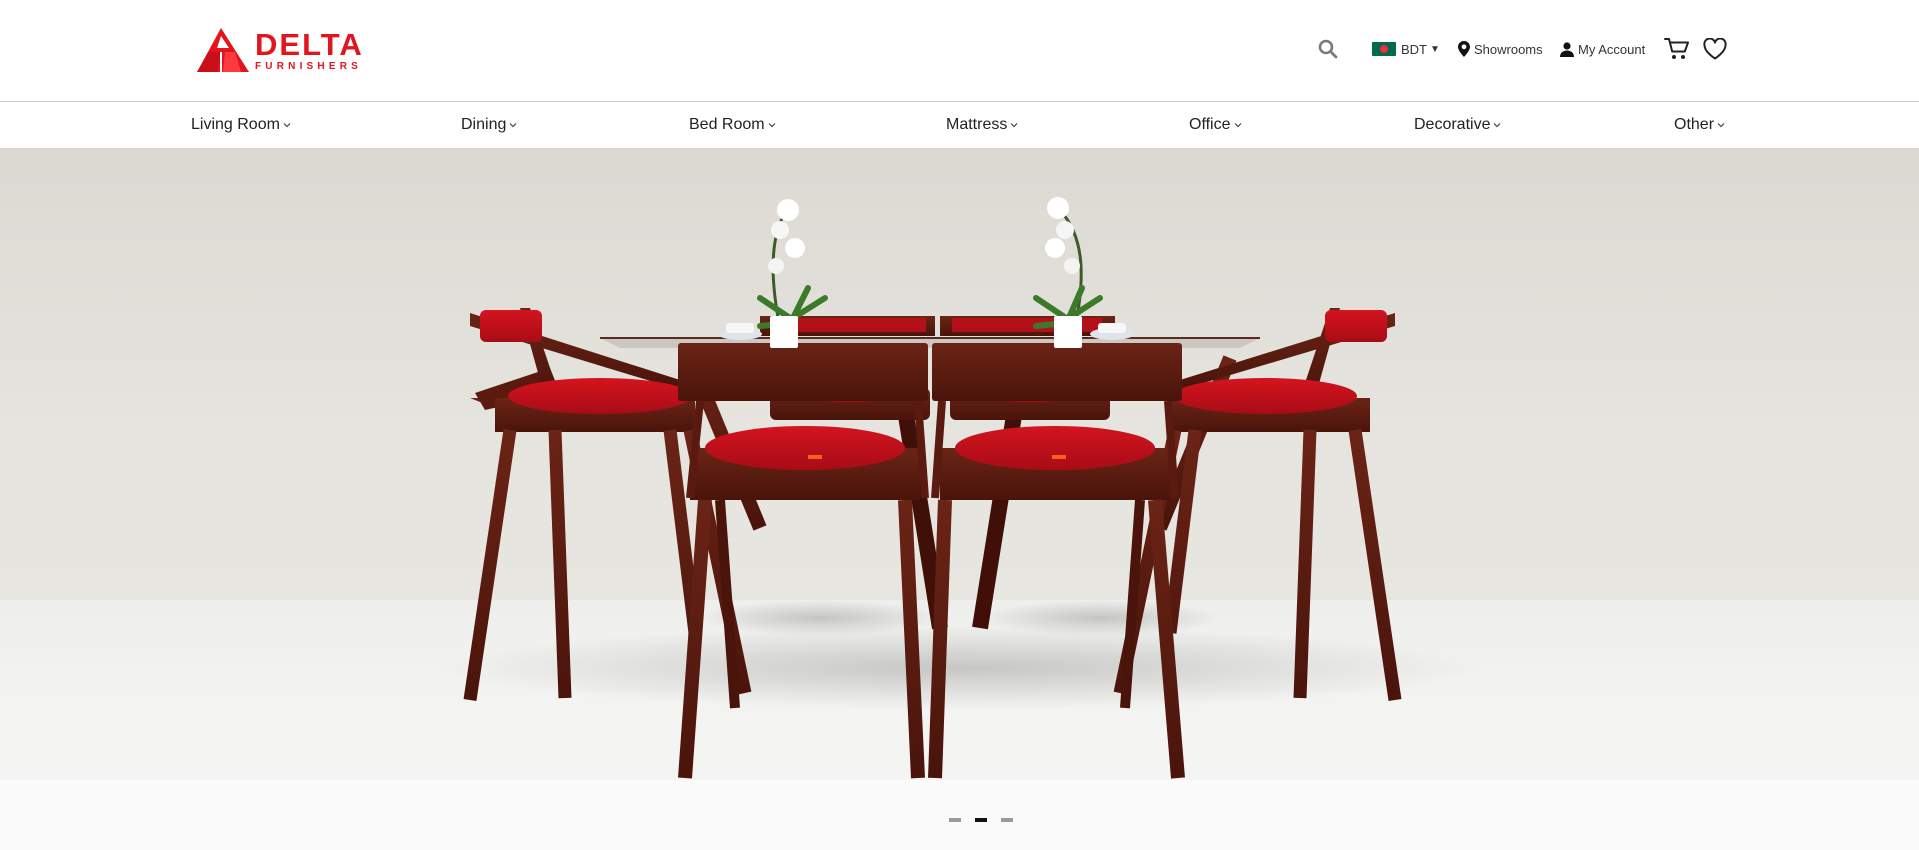 This screenshot has width=1919, height=850. I want to click on cart-icon, so click(1676, 48).